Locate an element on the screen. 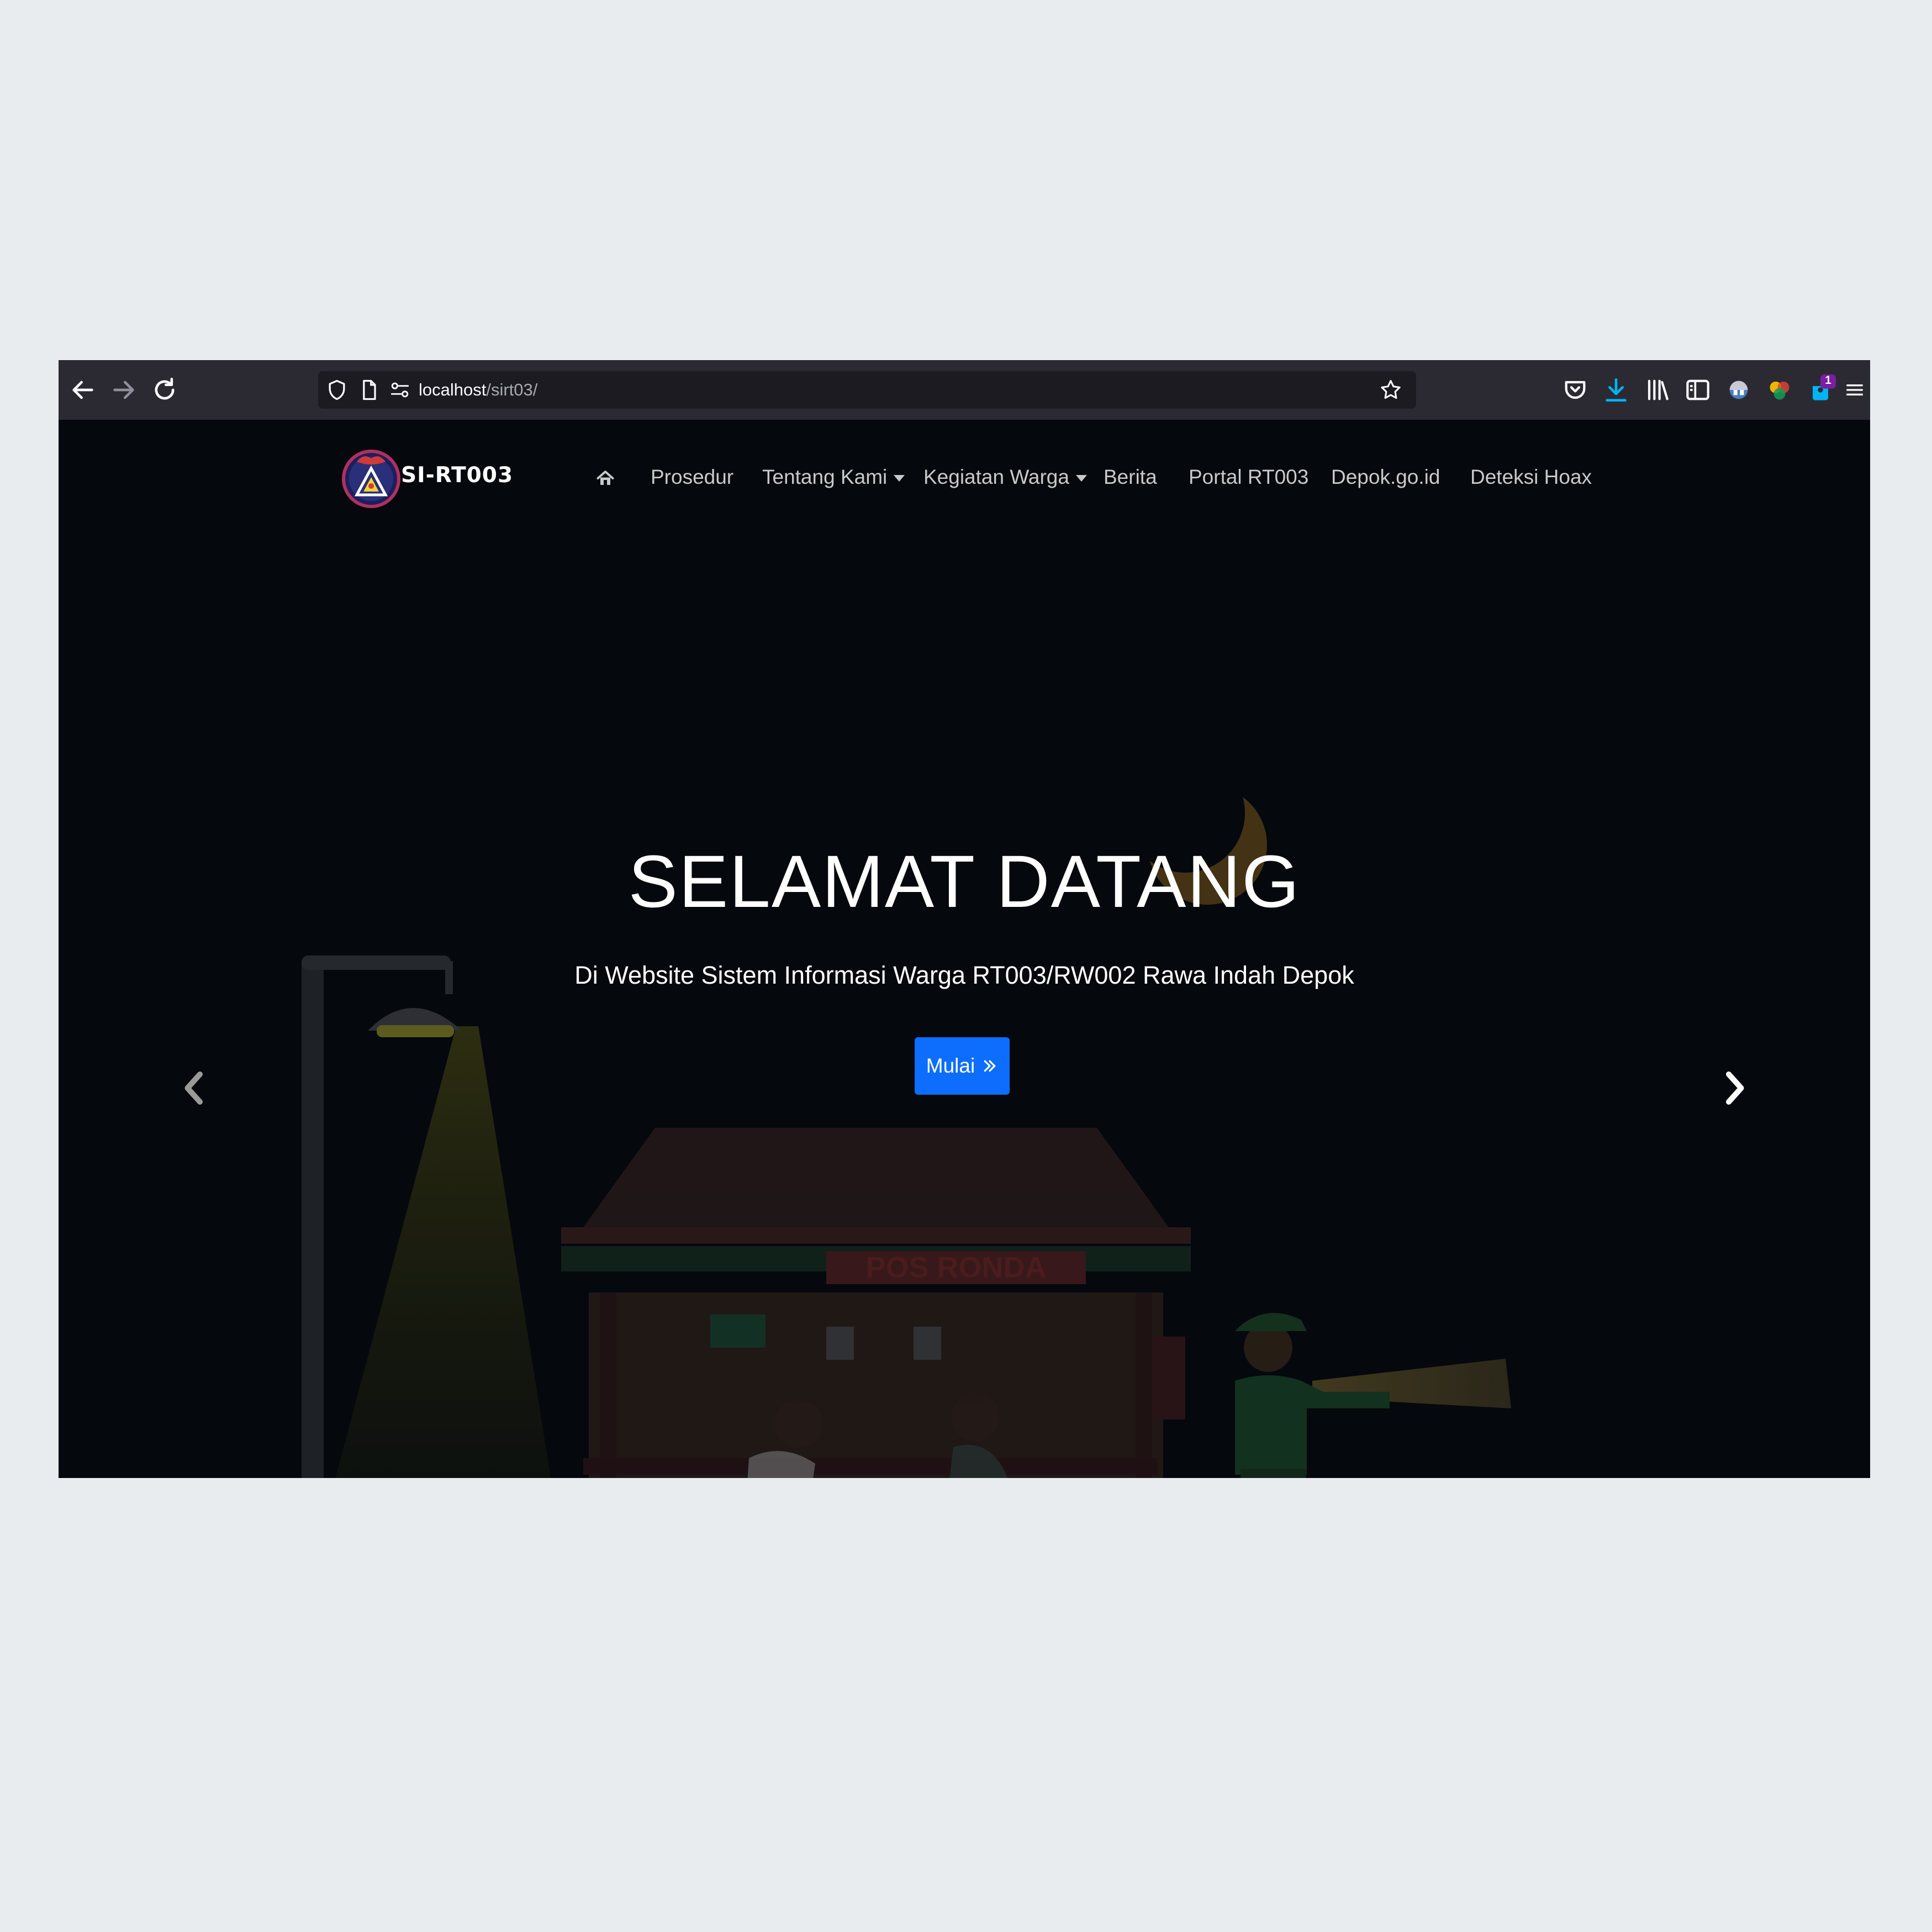 This screenshot has height=1932, width=1932. nav-home is located at coordinates (605, 477).